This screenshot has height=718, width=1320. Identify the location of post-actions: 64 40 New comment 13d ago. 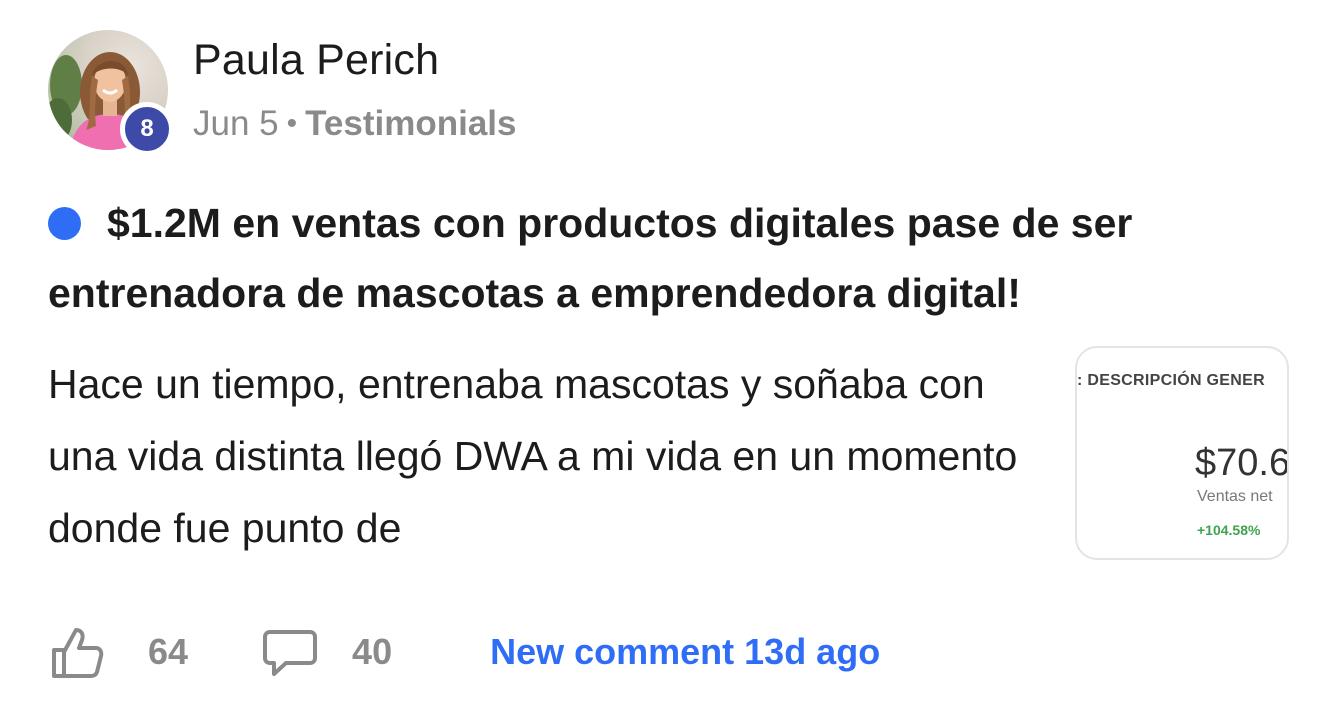
(464, 652).